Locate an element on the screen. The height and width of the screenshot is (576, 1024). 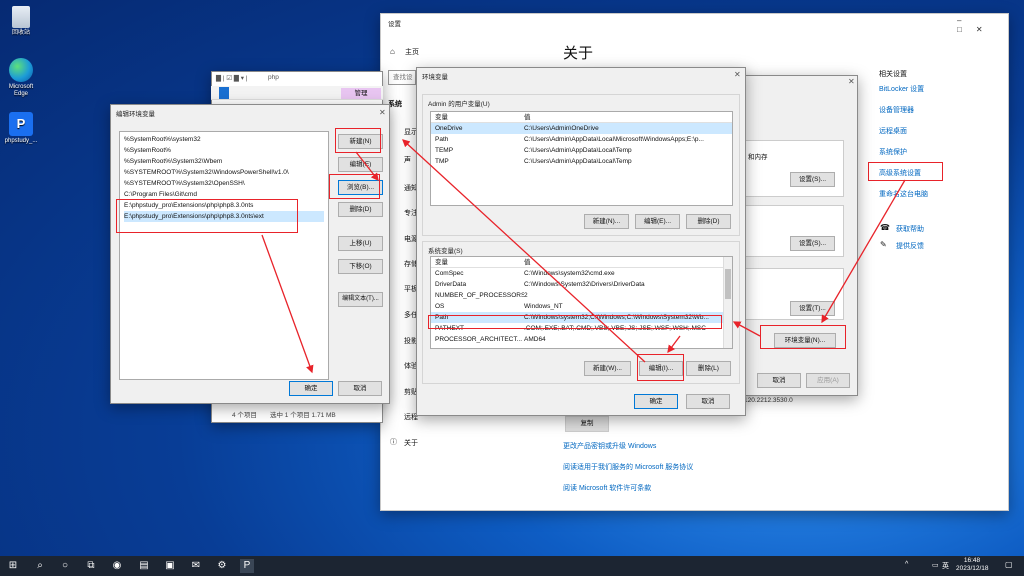
notification-icon: ▢ is located at coordinates (1009, 564).